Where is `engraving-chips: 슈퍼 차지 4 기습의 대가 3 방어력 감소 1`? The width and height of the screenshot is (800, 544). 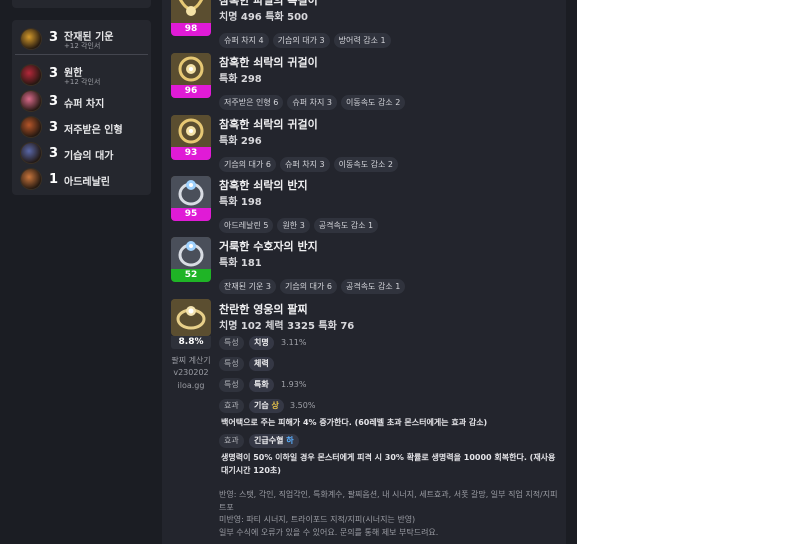 engraving-chips: 슈퍼 차지 4 기습의 대가 3 방어력 감소 1 is located at coordinates (307, 38).